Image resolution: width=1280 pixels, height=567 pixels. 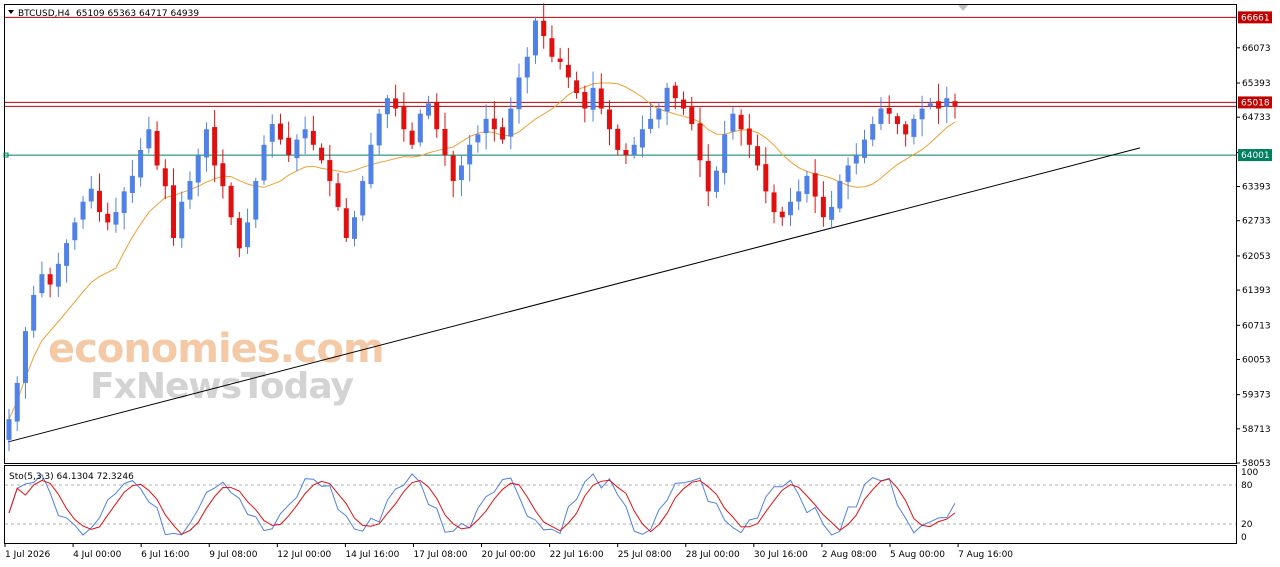 What do you see at coordinates (97, 555) in the screenshot?
I see `x-tick-label: 4 Jul 00:00` at bounding box center [97, 555].